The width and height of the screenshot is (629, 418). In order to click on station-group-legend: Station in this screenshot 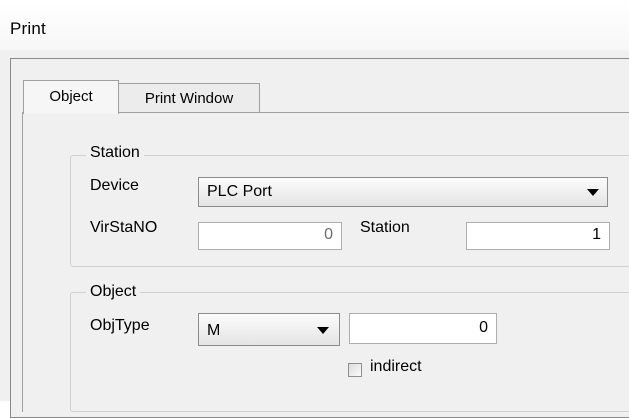, I will do `click(115, 153)`.